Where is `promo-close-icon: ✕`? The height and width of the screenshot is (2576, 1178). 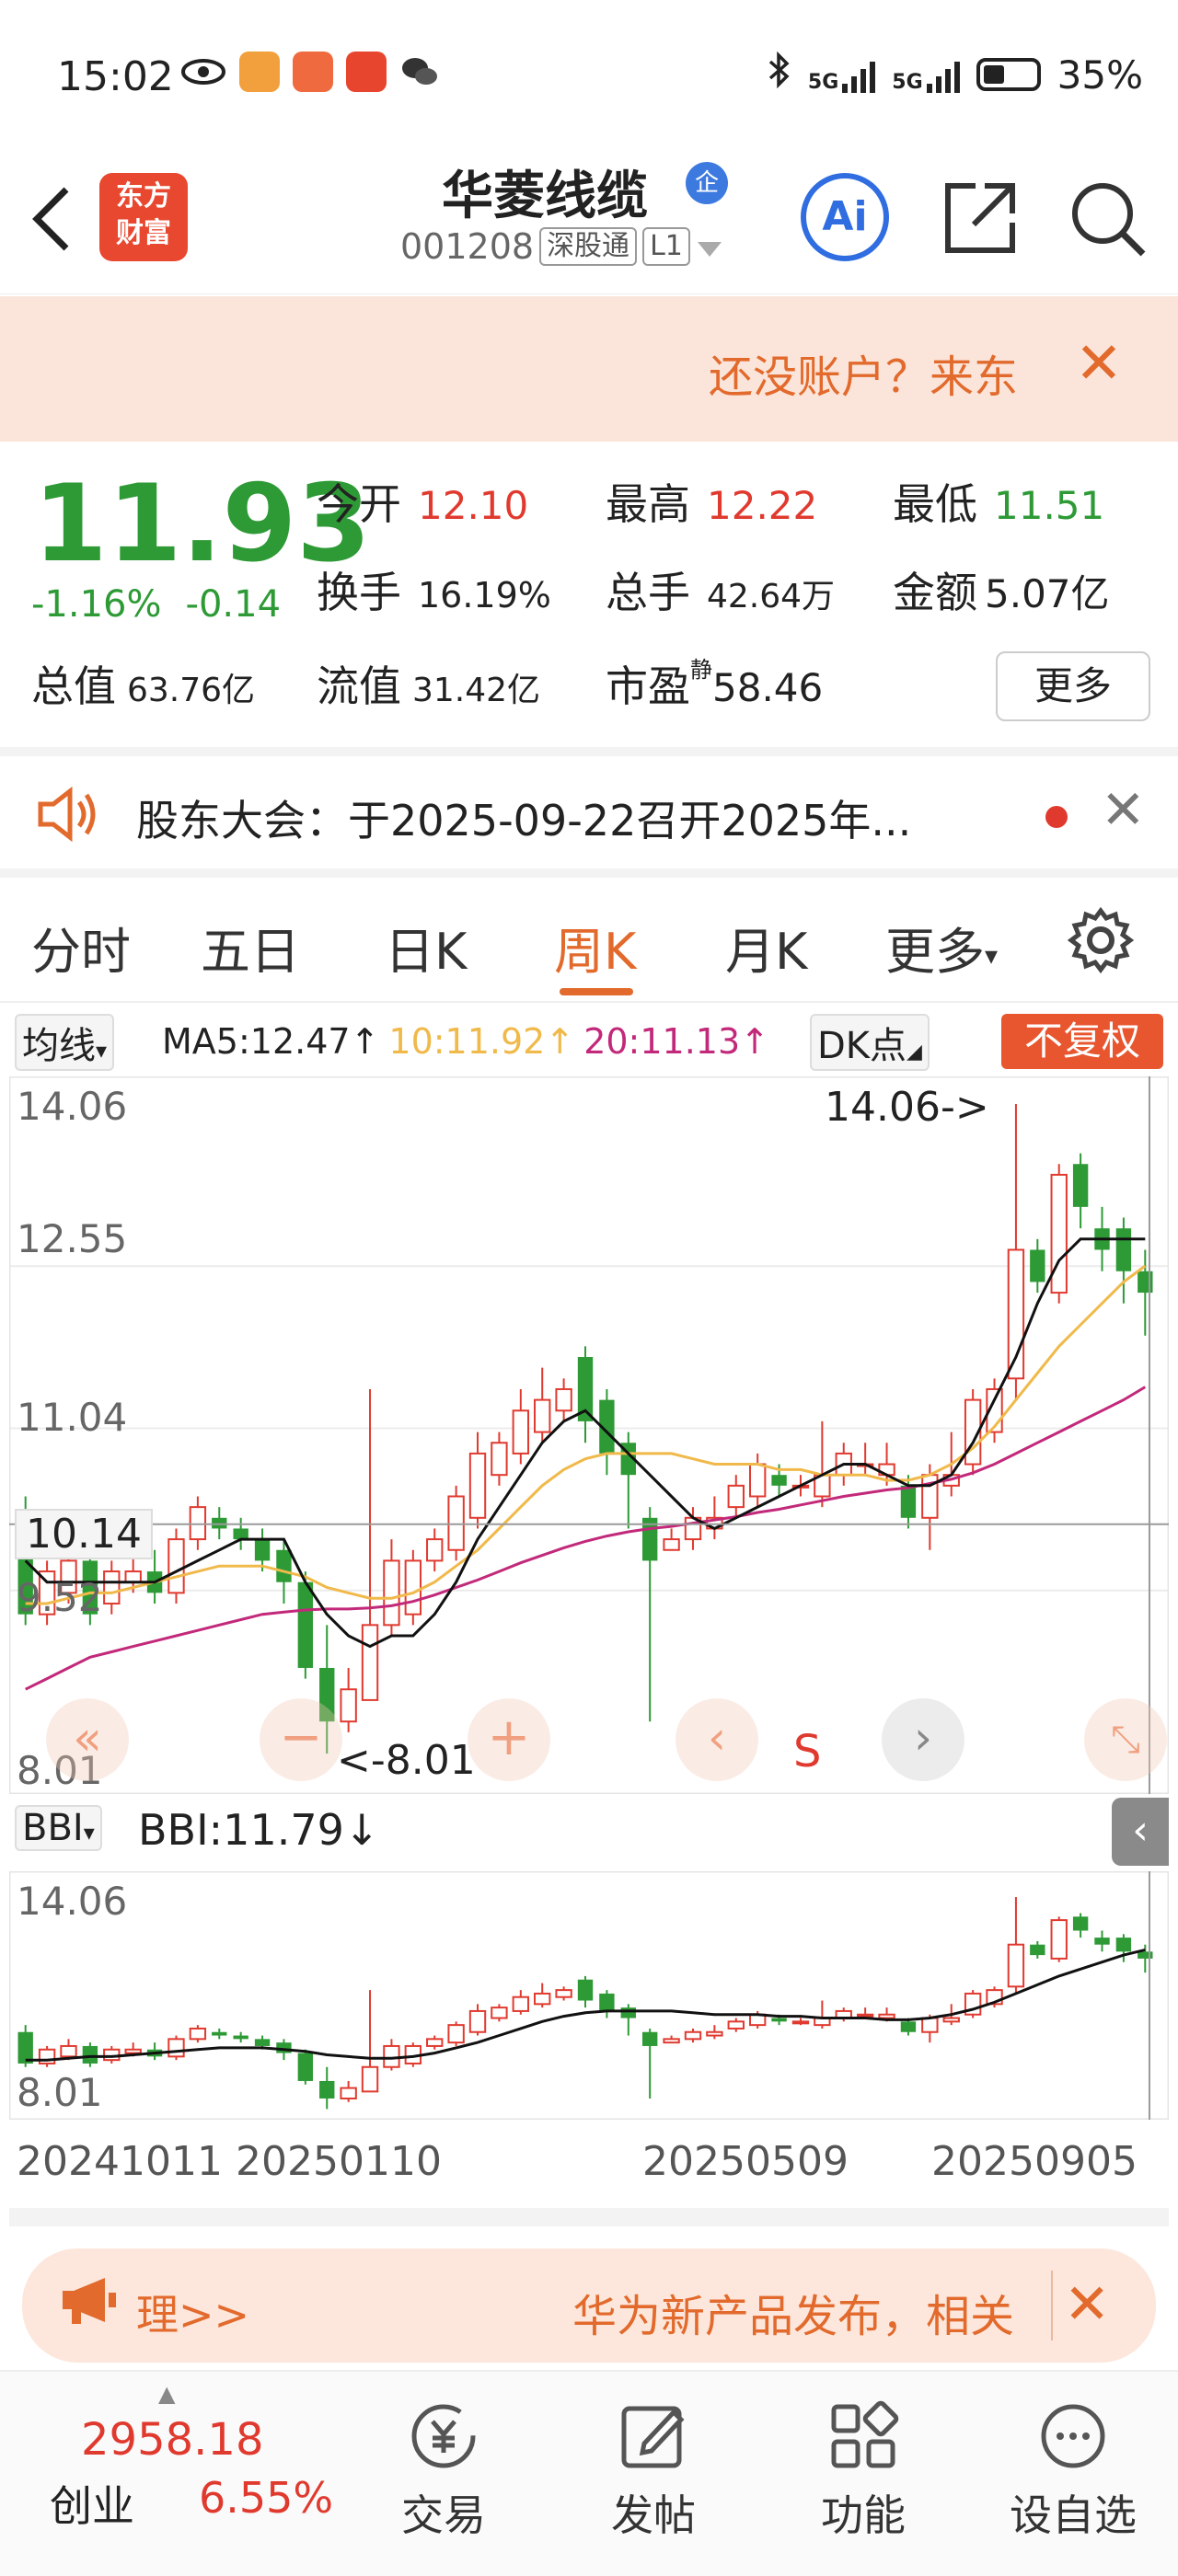 promo-close-icon: ✕ is located at coordinates (1087, 2304).